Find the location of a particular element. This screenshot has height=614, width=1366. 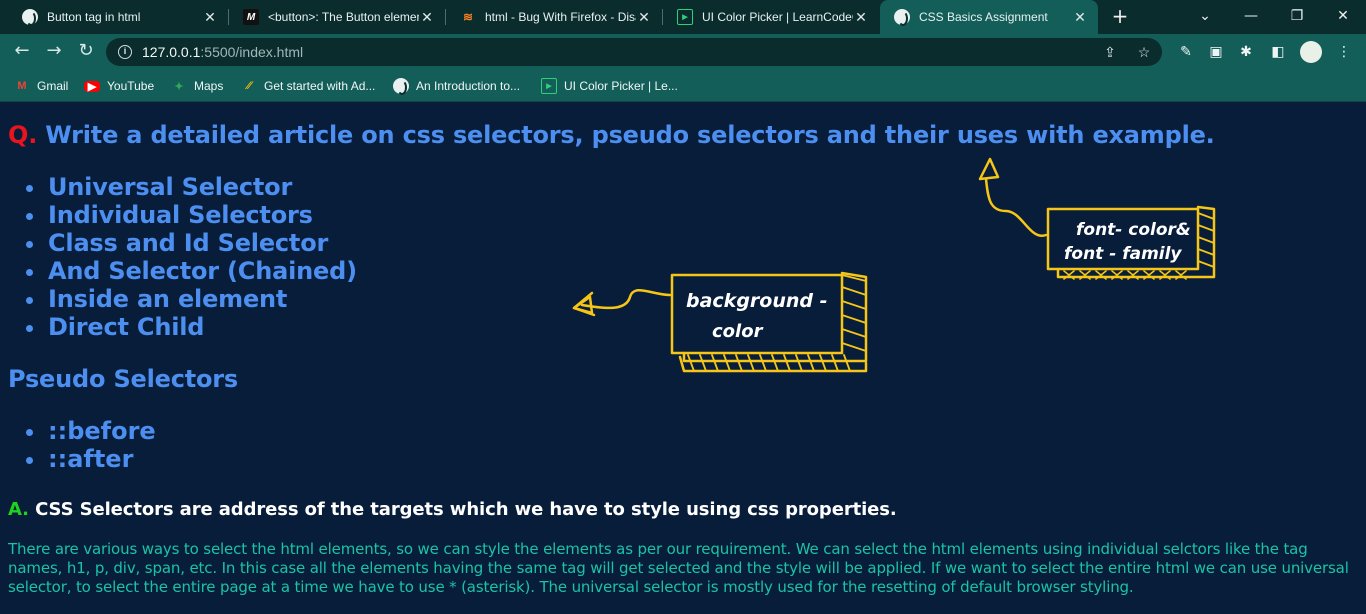

url-path: :5500/index.html is located at coordinates (252, 52).